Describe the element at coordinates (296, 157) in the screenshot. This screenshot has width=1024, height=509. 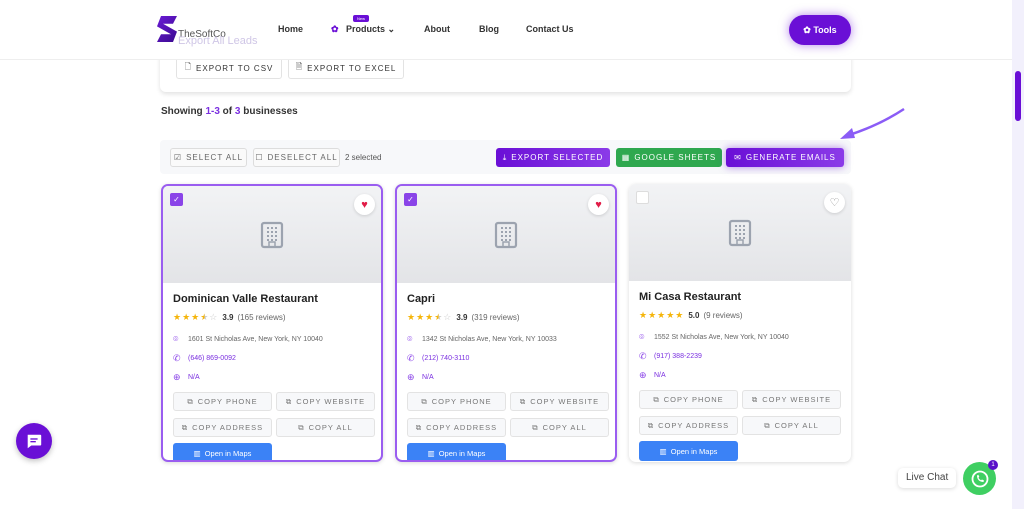
I see `deselect-all-button: ☐ DESELECT ALL` at that location.